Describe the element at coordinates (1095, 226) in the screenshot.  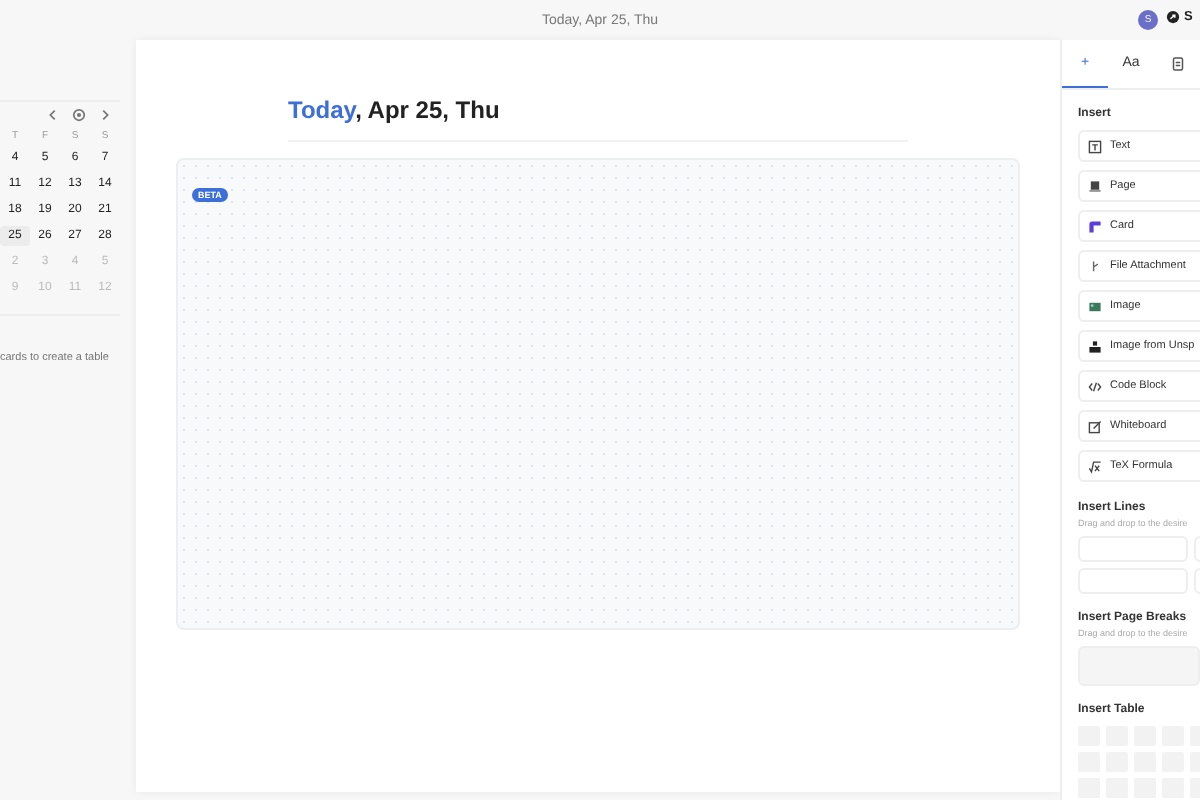
I see `card-icon` at that location.